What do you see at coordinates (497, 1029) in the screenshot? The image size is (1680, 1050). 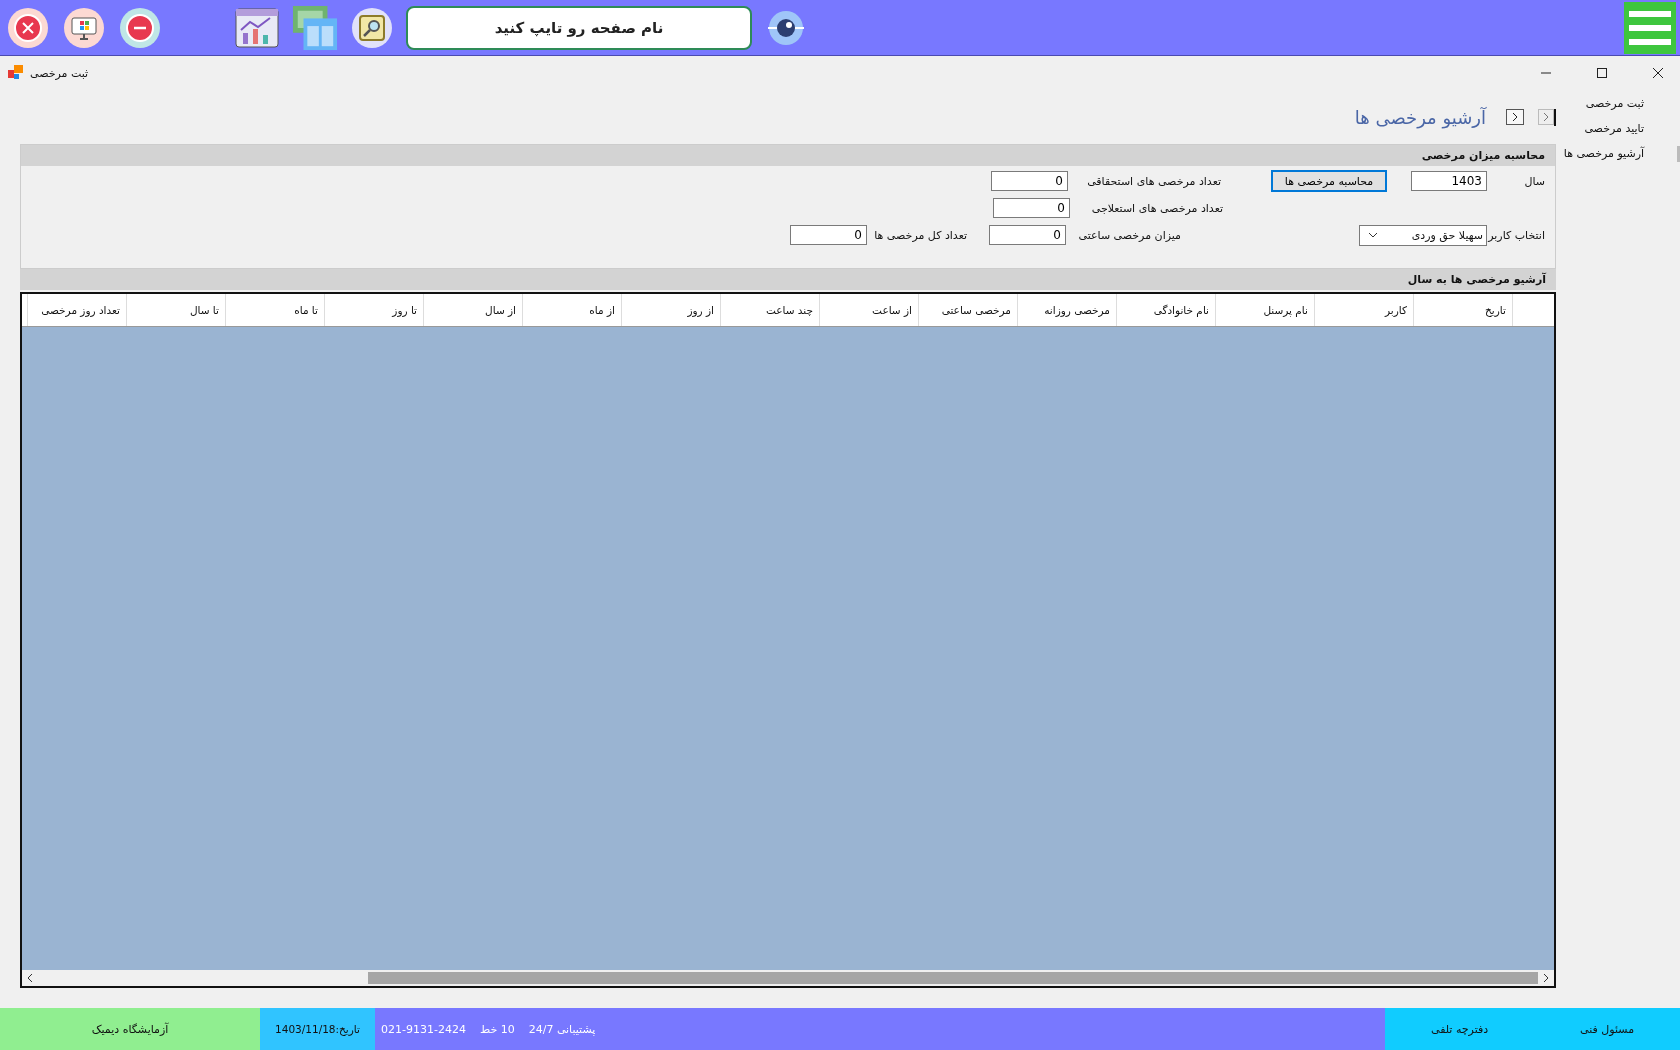 I see `support-text: 10 خط` at bounding box center [497, 1029].